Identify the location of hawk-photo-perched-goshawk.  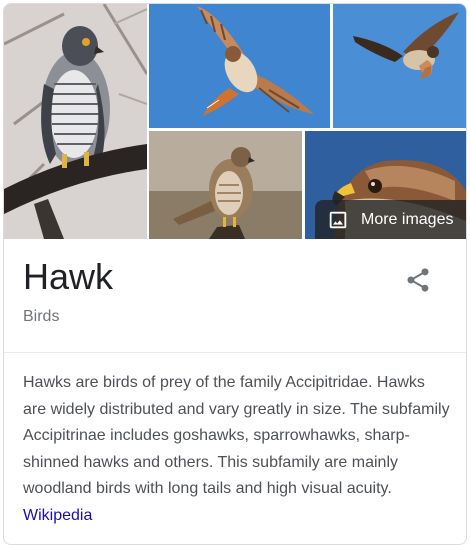
(75, 121).